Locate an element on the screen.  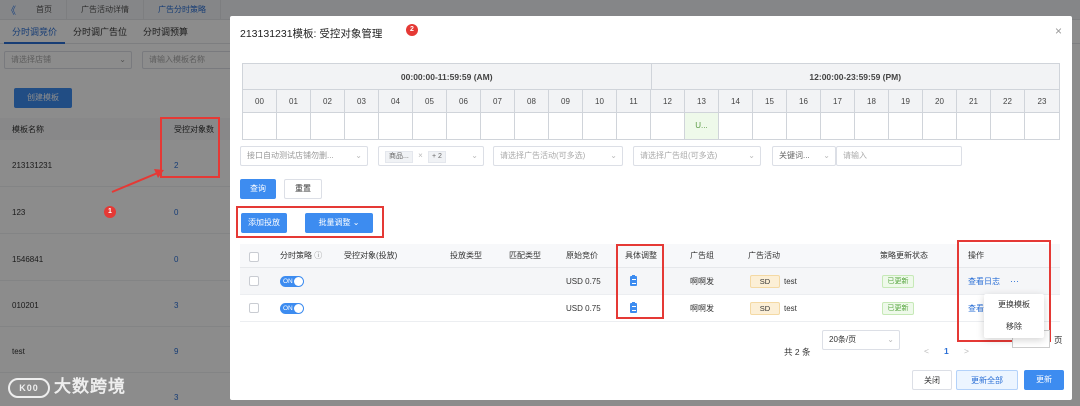
more-actions-menu: 更换模板 移除 is located at coordinates (1014, 316).